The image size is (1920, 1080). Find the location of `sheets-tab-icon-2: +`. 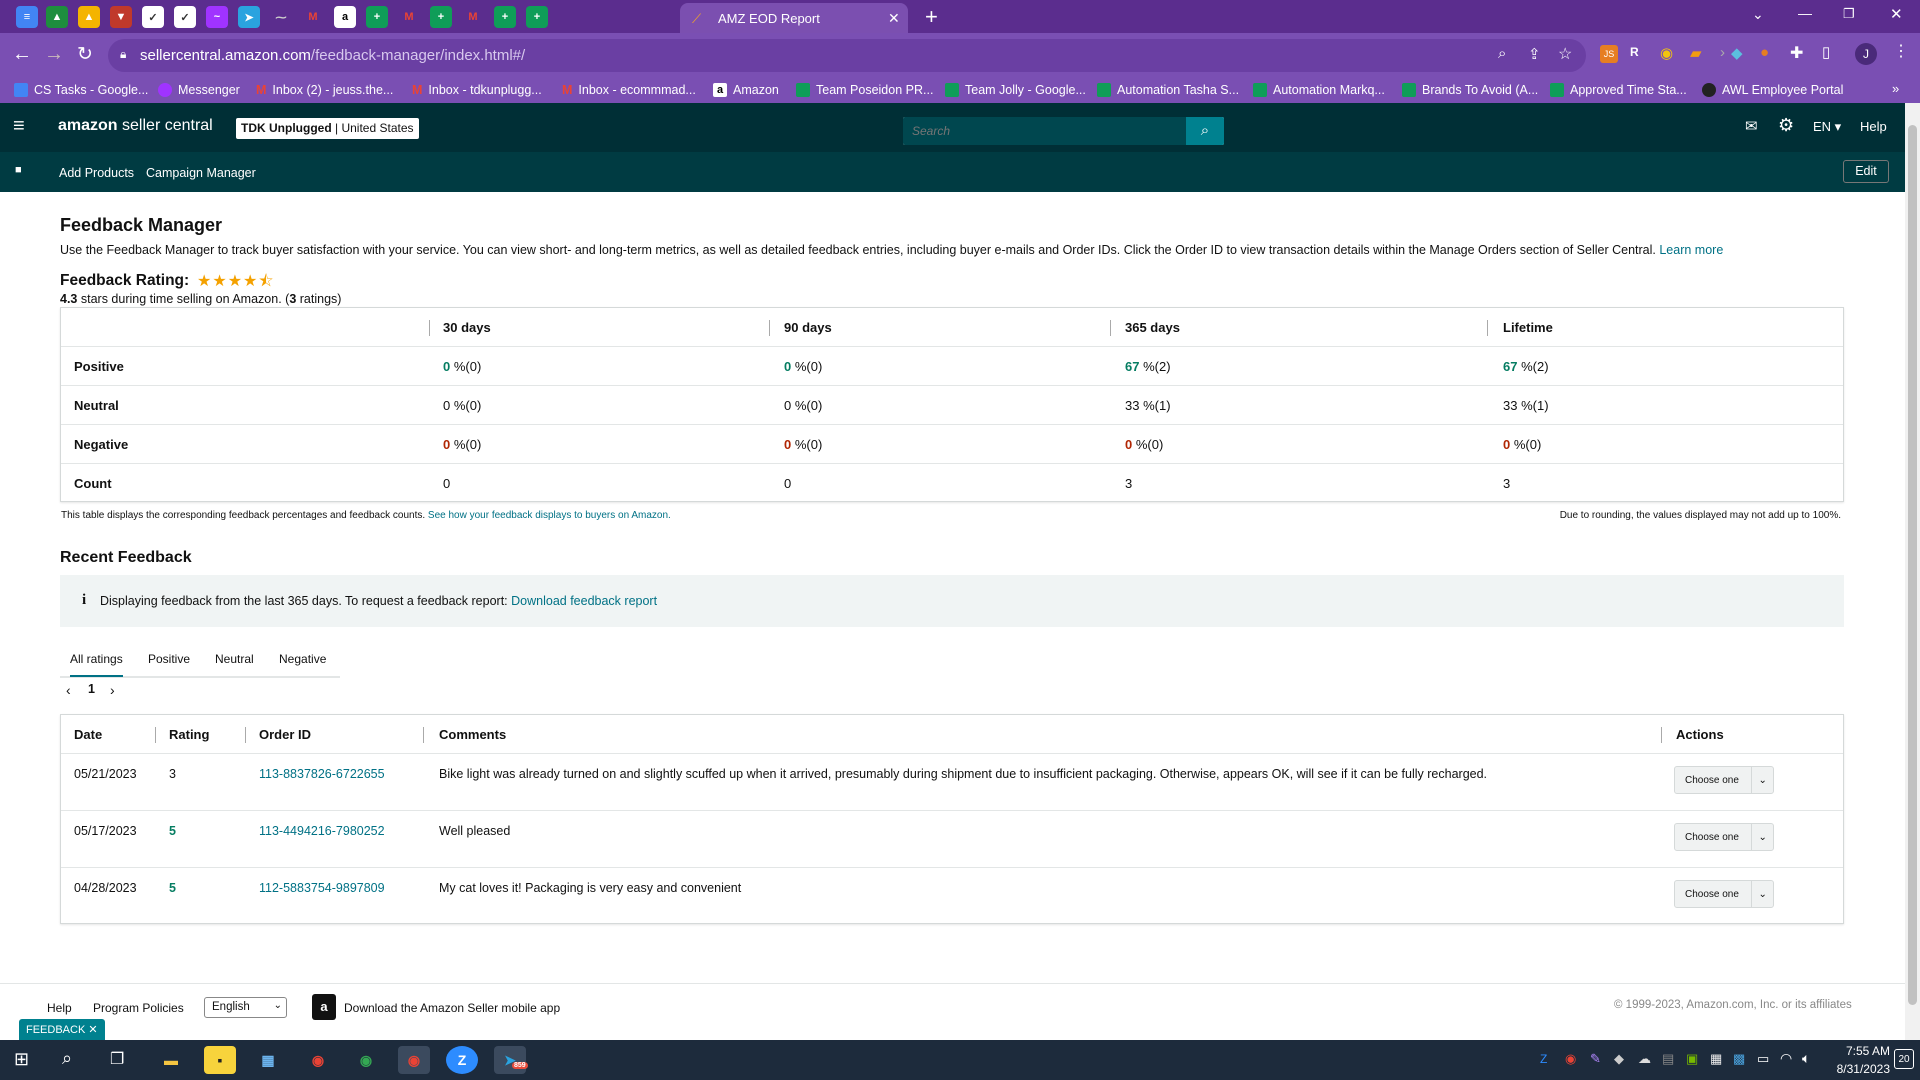

sheets-tab-icon-2: + is located at coordinates (441, 17).